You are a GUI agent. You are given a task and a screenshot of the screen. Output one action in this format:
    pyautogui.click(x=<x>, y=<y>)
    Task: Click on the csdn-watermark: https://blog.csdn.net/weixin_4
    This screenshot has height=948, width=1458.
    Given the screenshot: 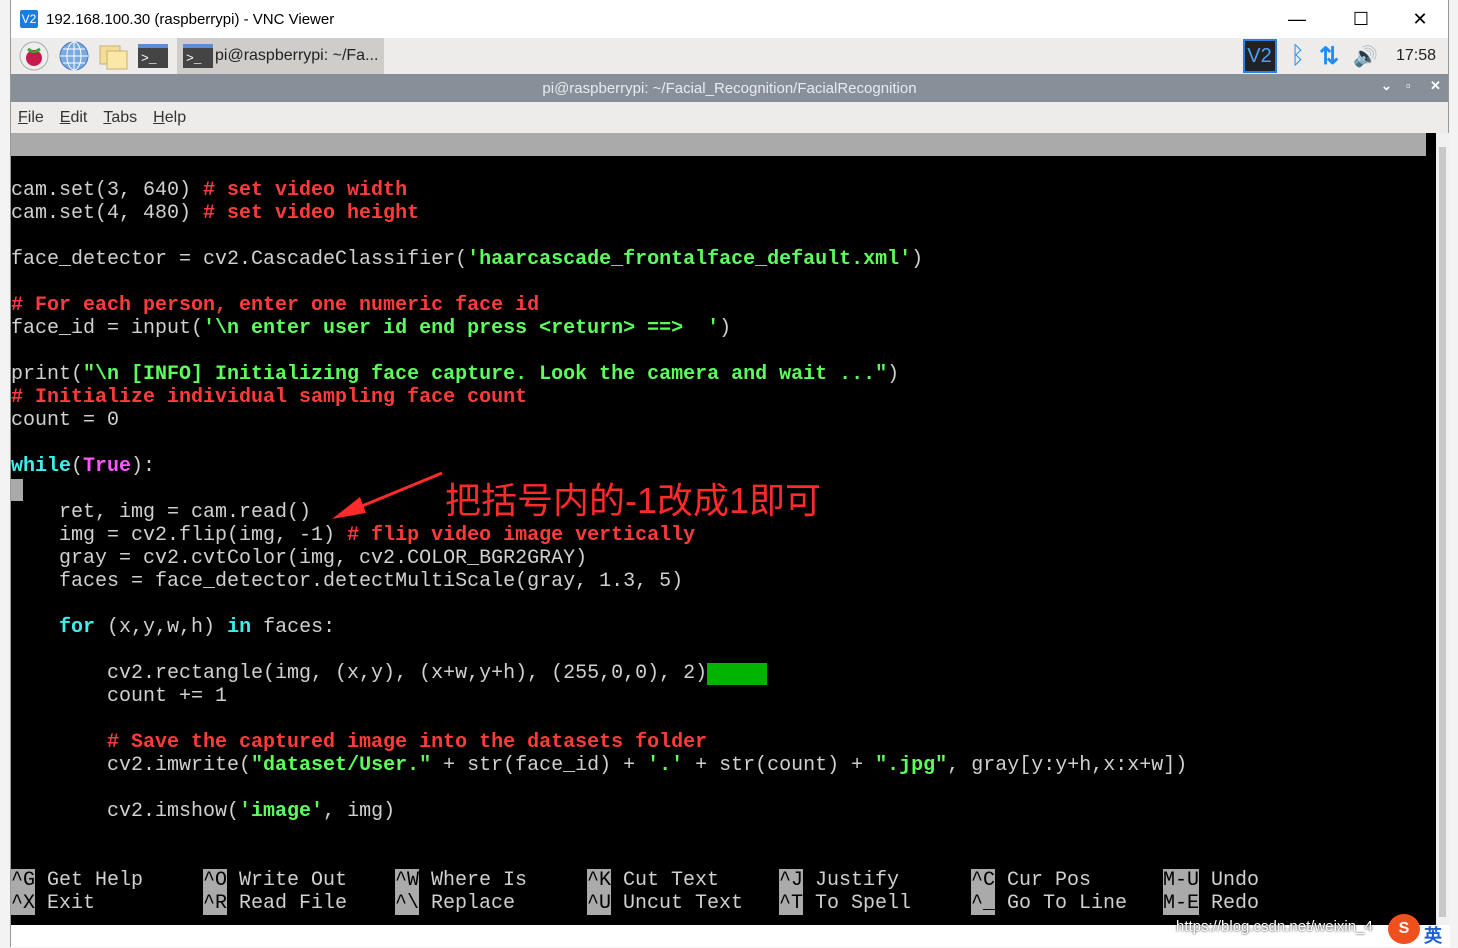 What is the action you would take?
    pyautogui.click(x=1274, y=926)
    